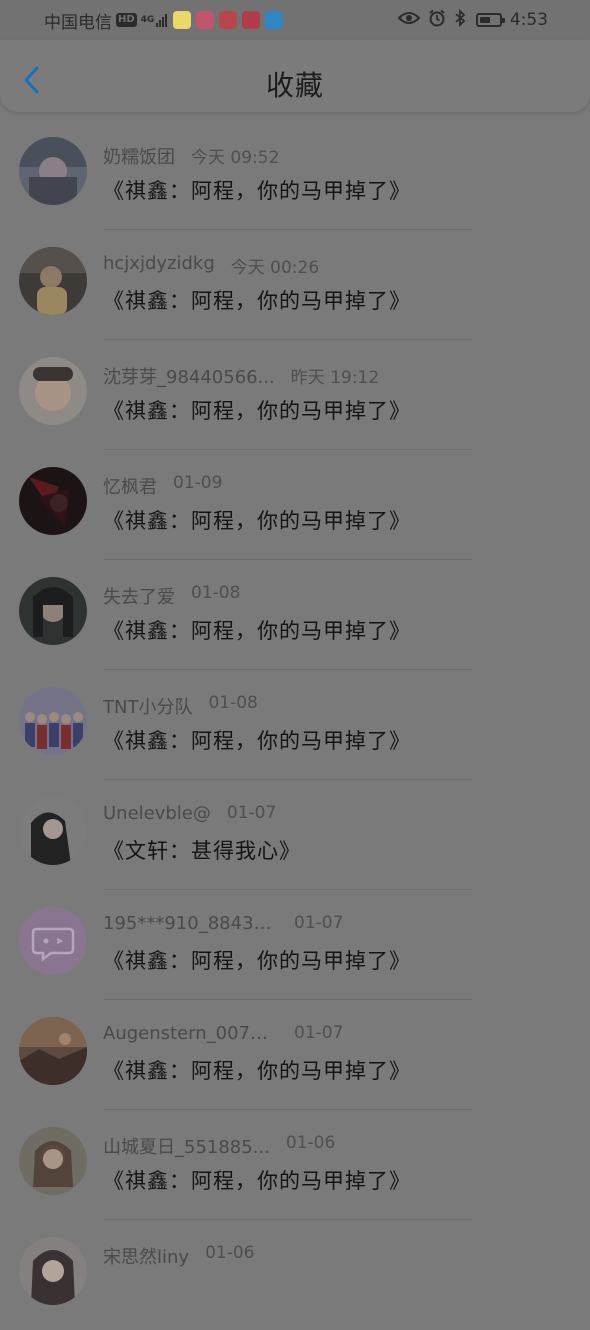  What do you see at coordinates (228, 20) in the screenshot?
I see `gift-app-icon` at bounding box center [228, 20].